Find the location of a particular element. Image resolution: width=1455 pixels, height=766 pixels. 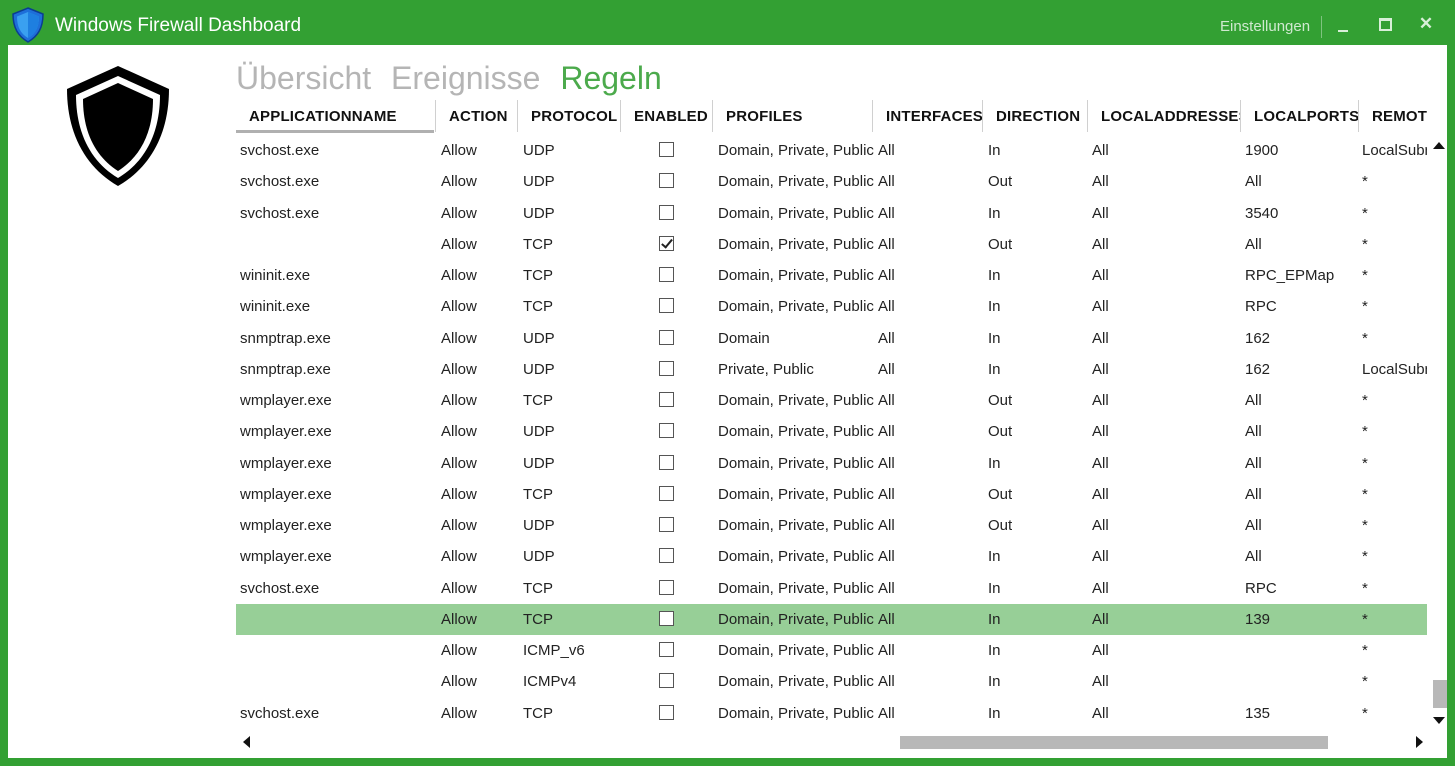

column-header-localports: LOCALPORTS is located at coordinates (1300, 116).